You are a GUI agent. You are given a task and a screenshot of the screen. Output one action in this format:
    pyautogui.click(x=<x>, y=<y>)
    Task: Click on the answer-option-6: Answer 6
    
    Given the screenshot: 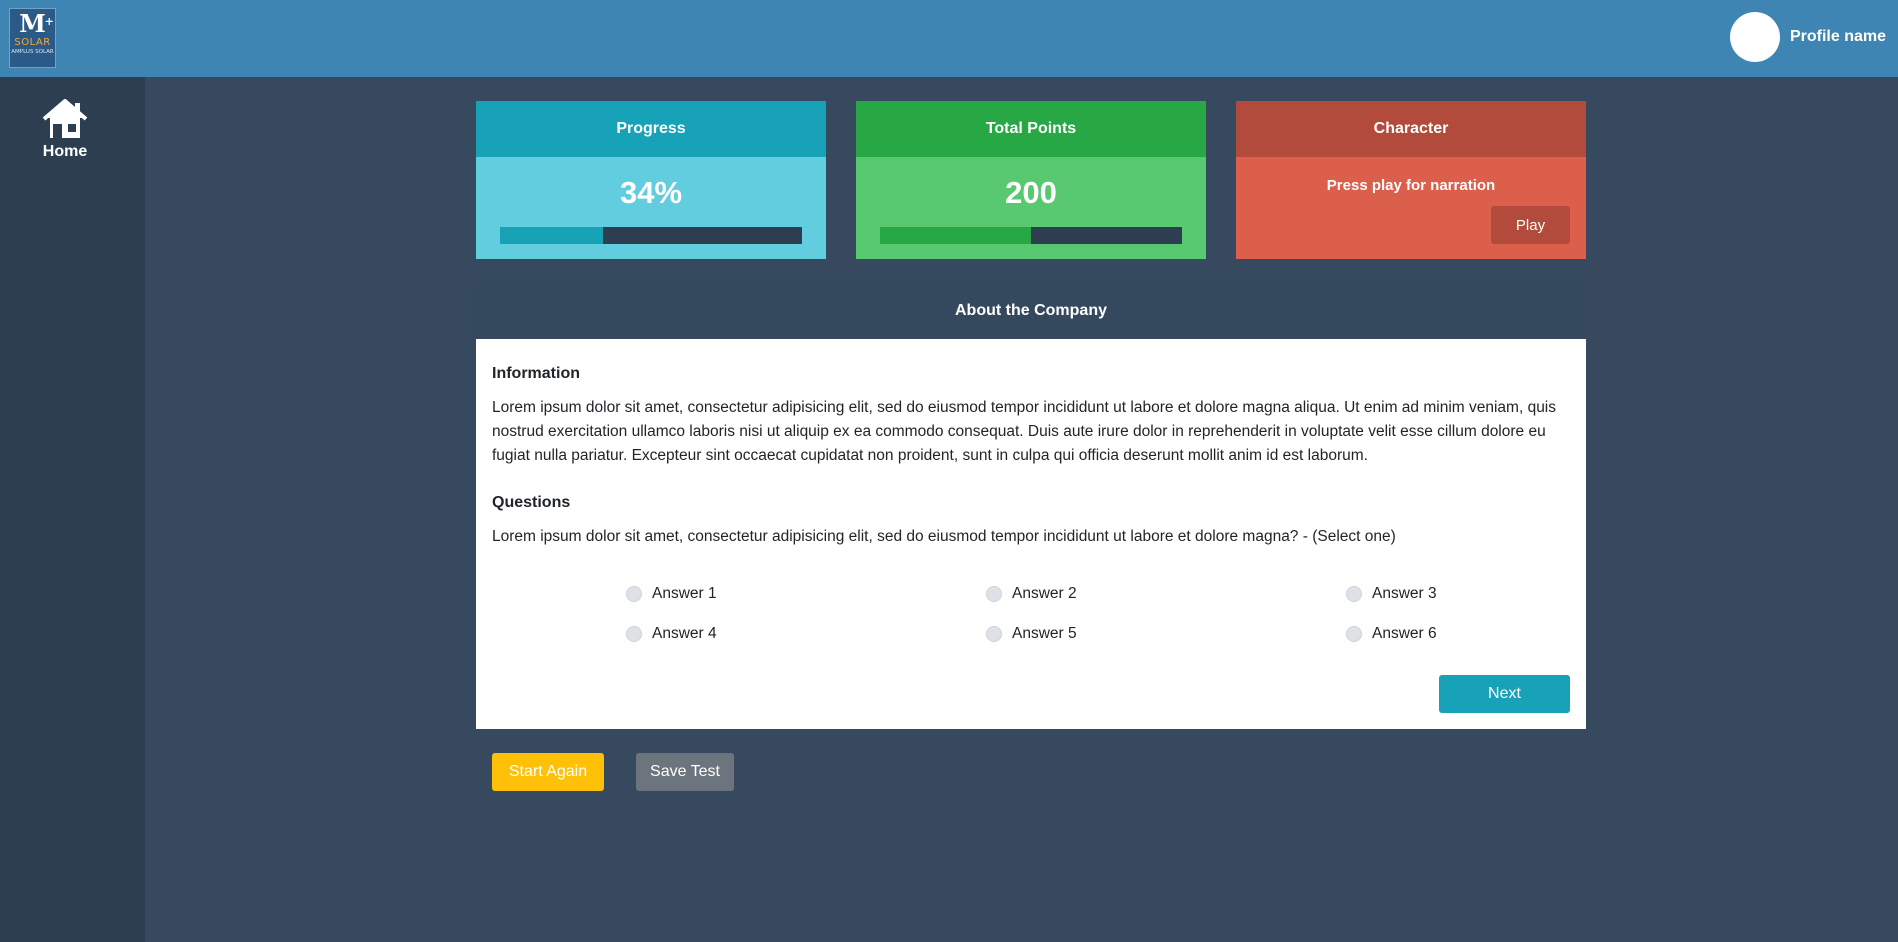 What is the action you would take?
    pyautogui.click(x=1406, y=633)
    